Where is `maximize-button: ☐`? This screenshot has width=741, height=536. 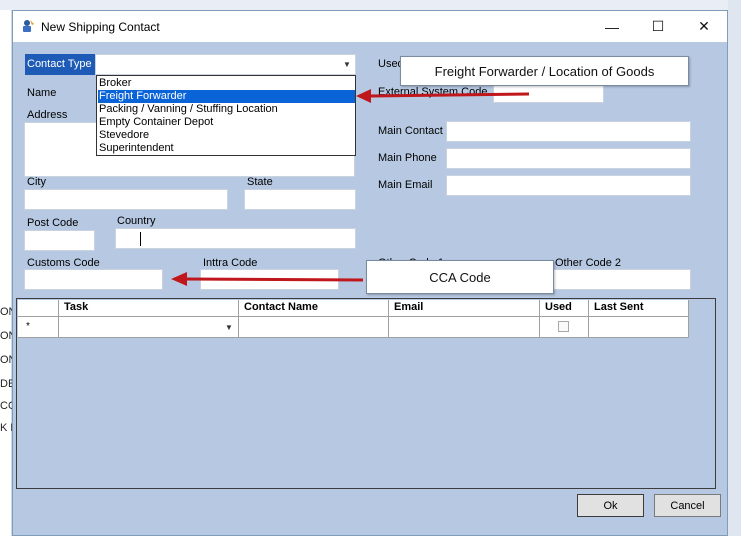 maximize-button: ☐ is located at coordinates (658, 26).